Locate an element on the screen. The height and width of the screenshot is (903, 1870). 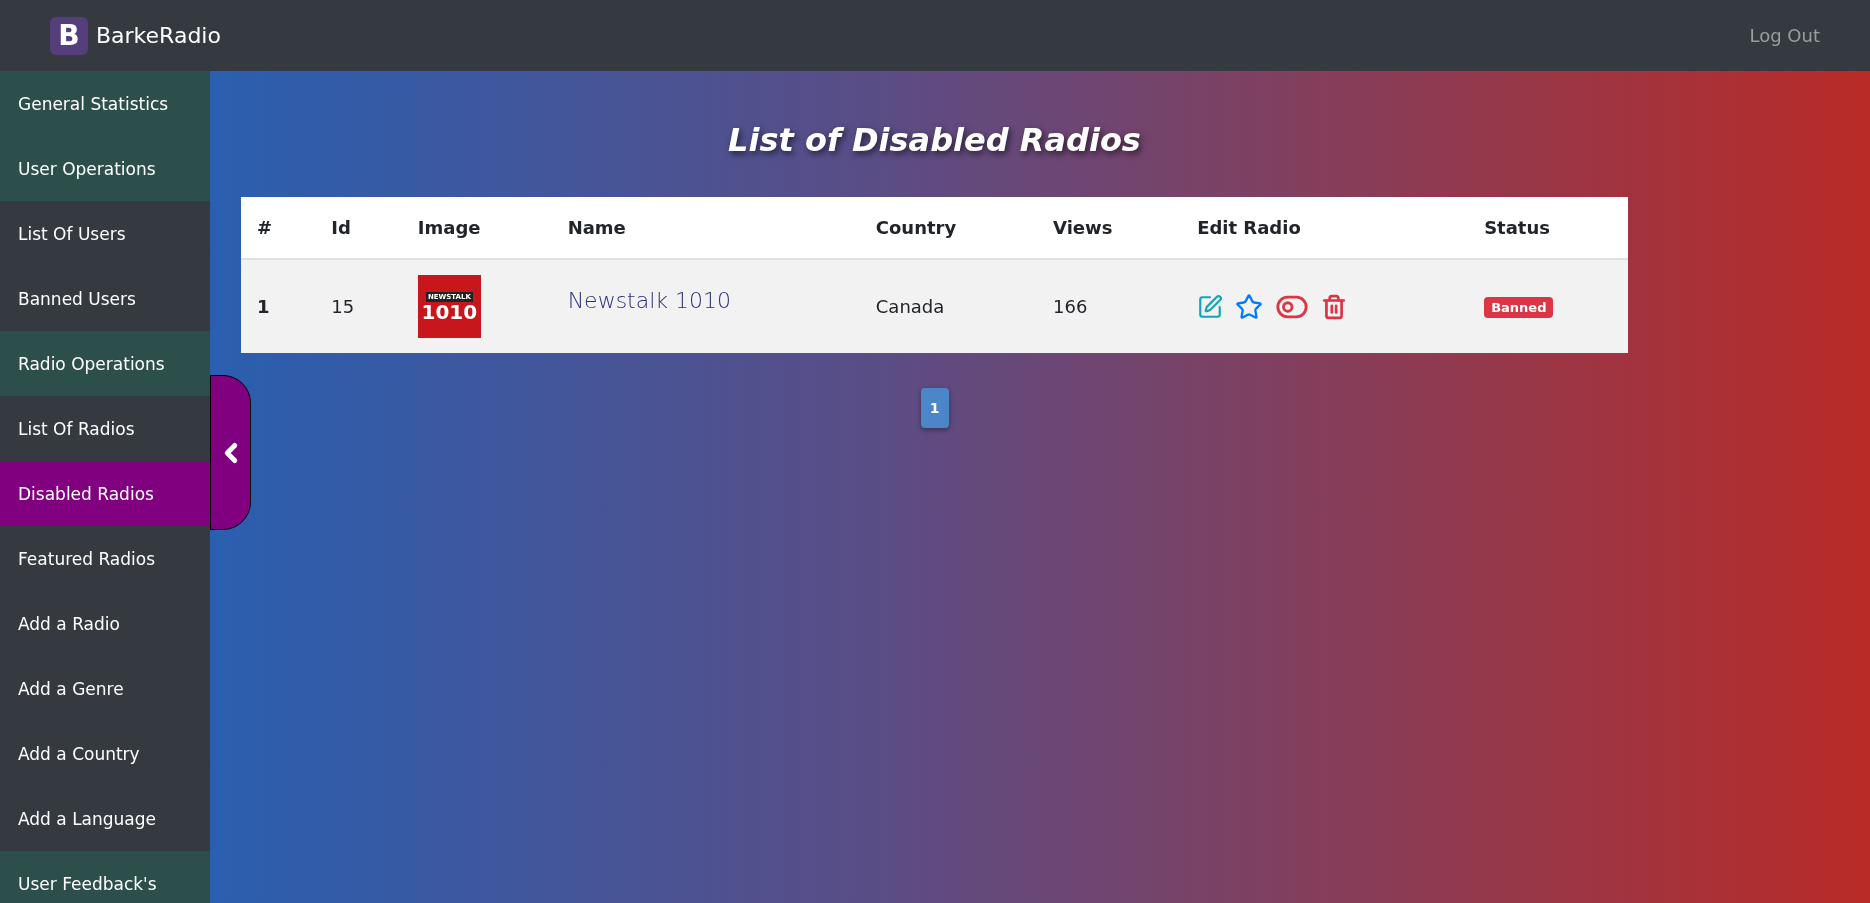
sidebar-item: Radio Operations is located at coordinates (105, 363).